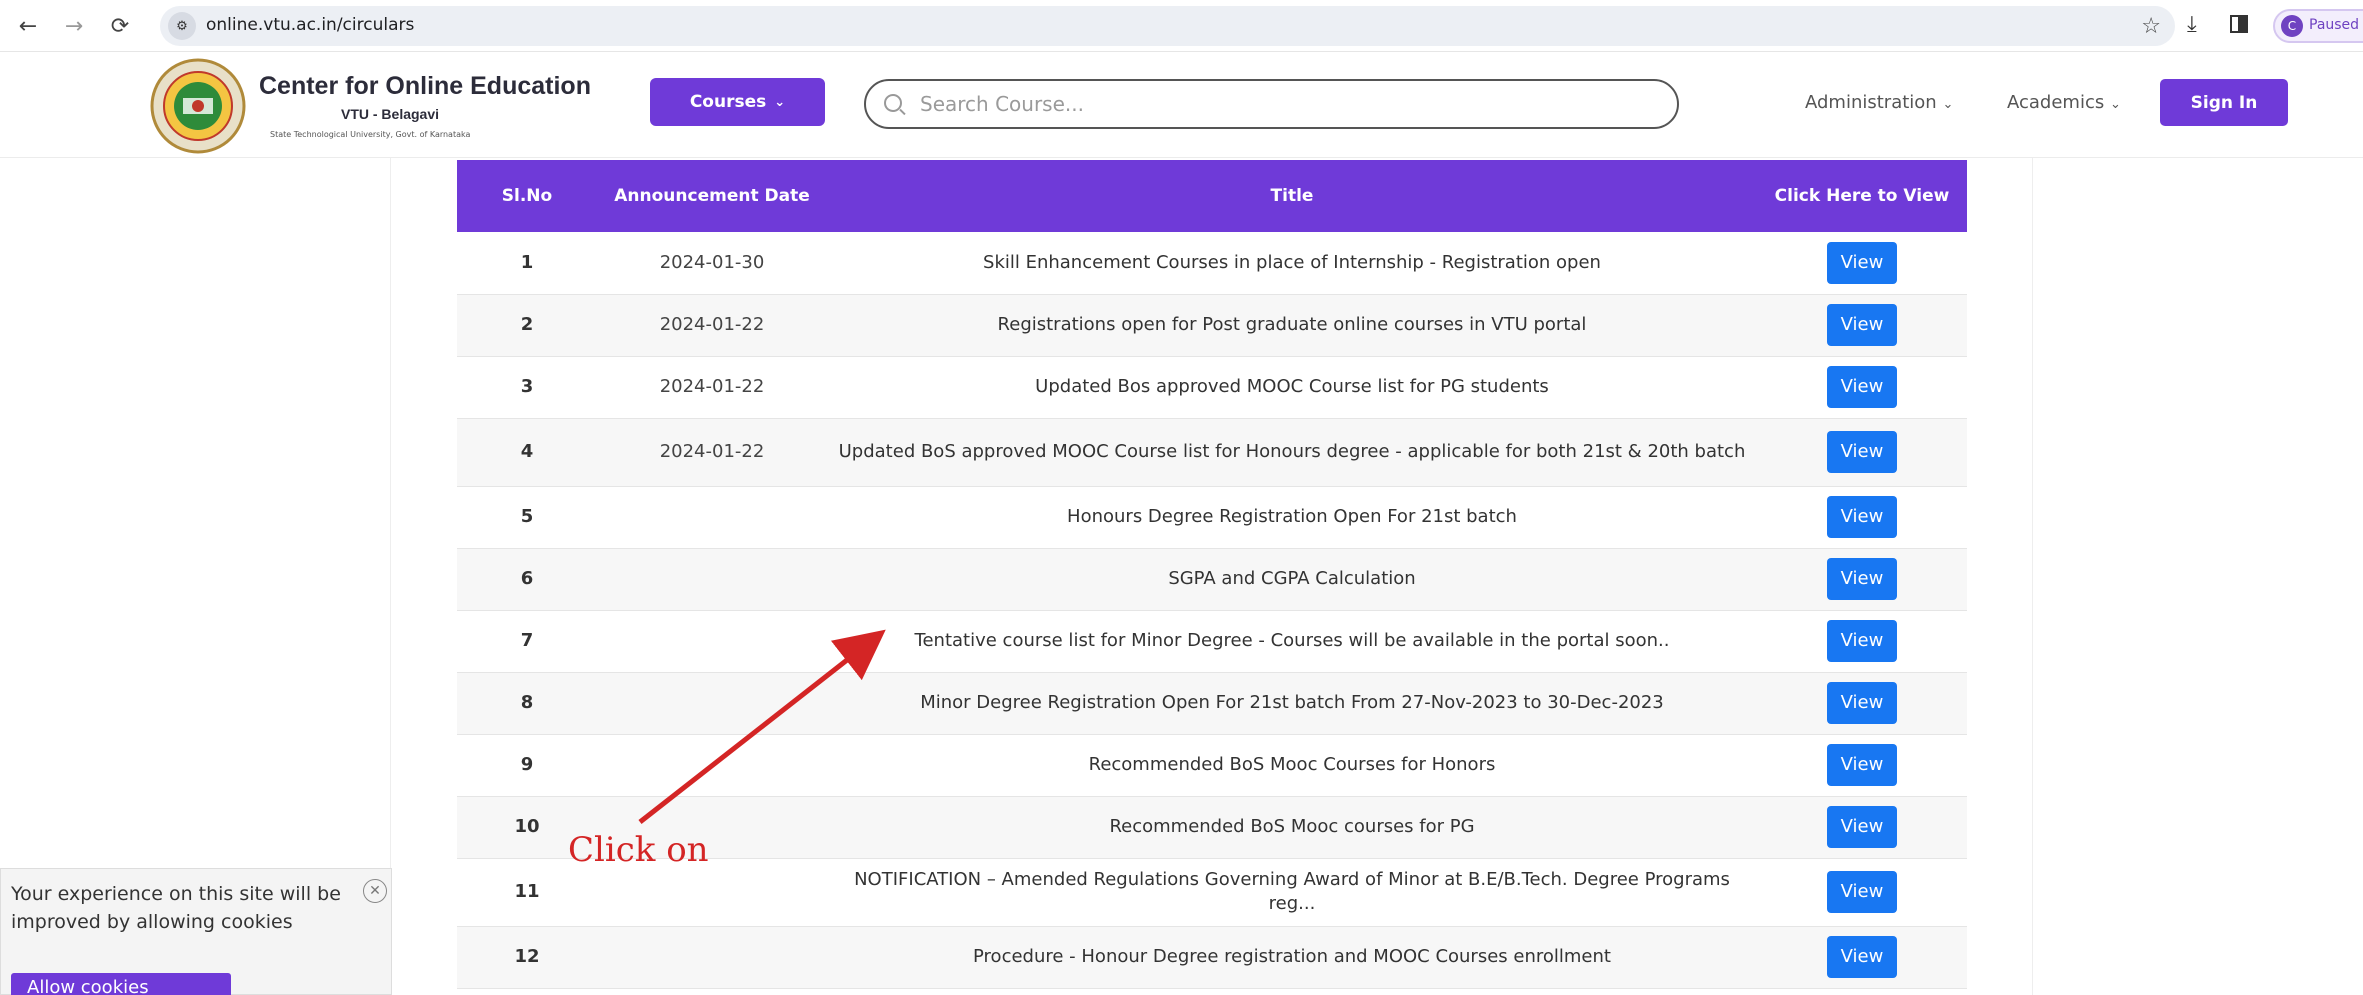  What do you see at coordinates (527, 325) in the screenshot?
I see `cell-slno: 2` at bounding box center [527, 325].